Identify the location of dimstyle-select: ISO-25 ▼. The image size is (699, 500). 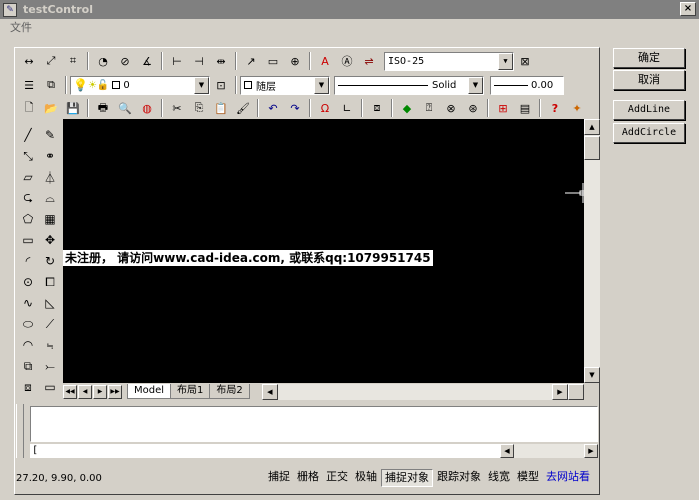
(449, 61).